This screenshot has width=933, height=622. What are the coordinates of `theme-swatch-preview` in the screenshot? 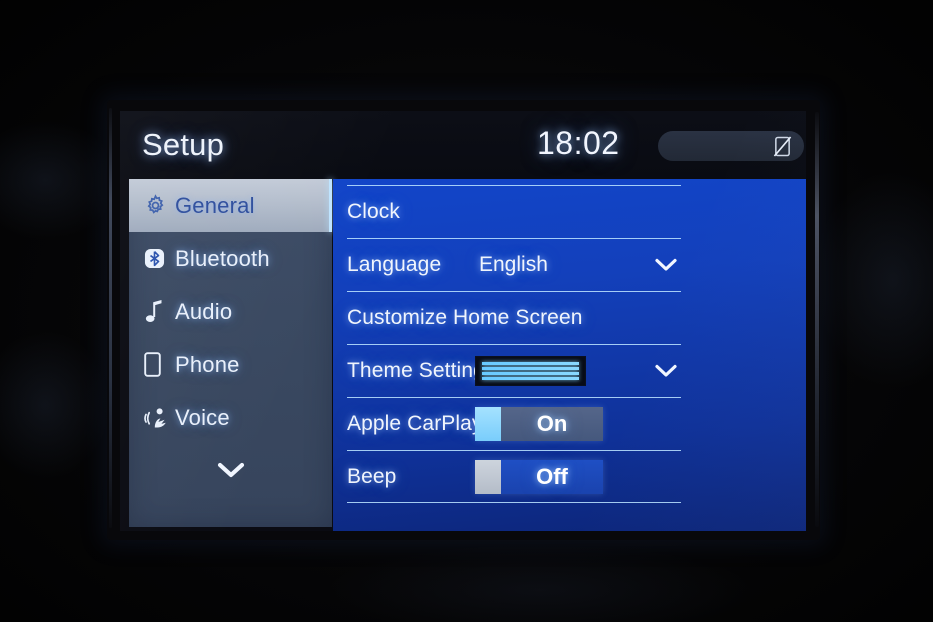 It's located at (530, 371).